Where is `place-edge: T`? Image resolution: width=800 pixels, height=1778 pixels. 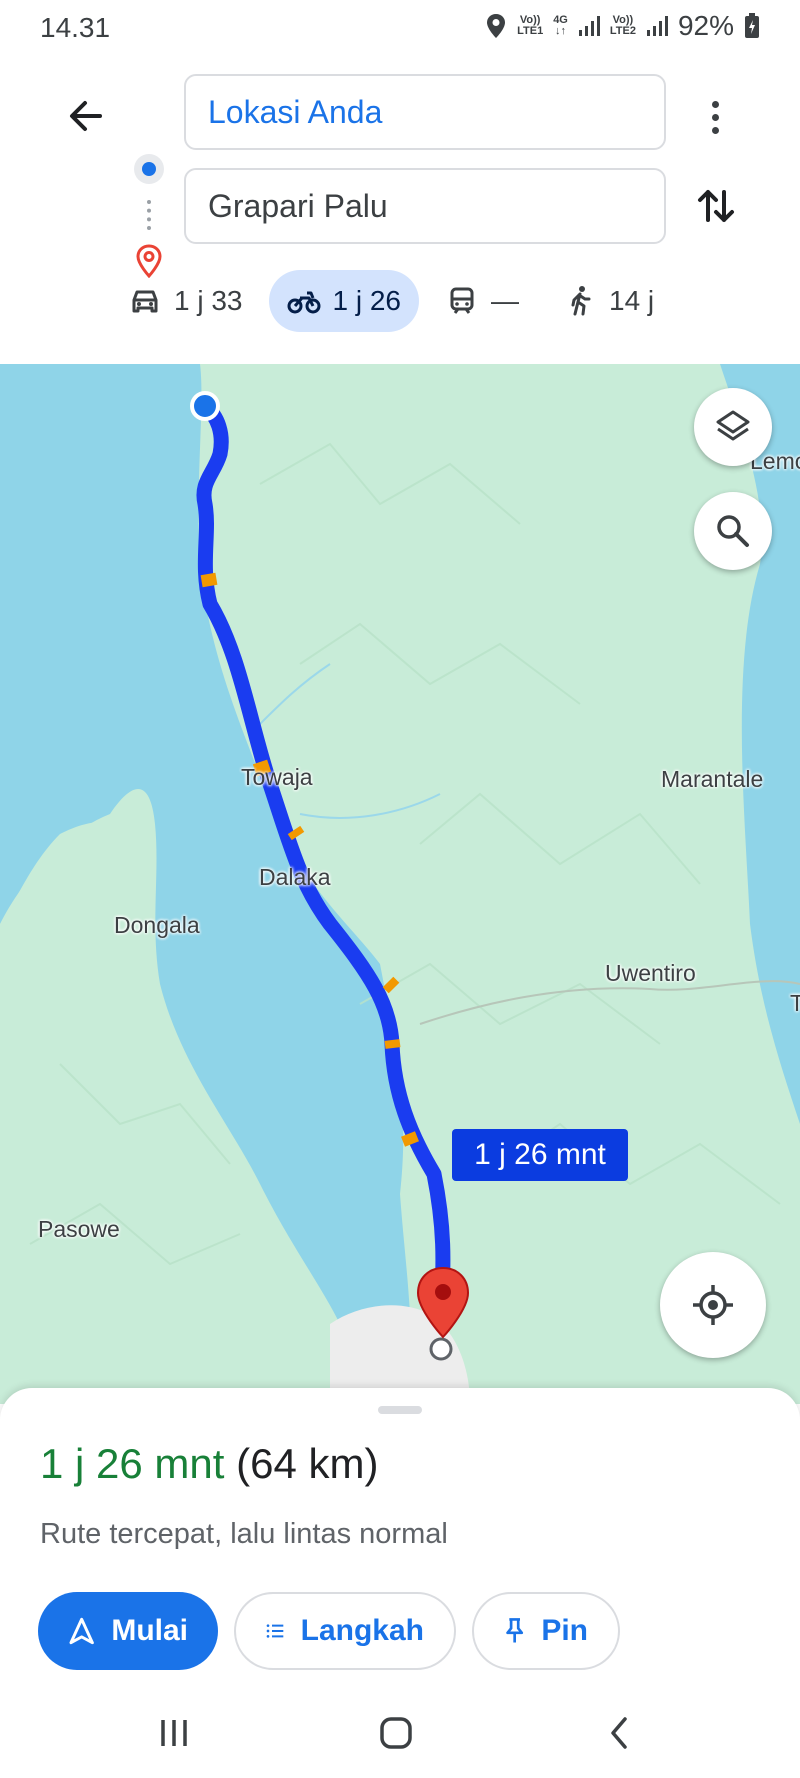
place-edge: T is located at coordinates (795, 1003).